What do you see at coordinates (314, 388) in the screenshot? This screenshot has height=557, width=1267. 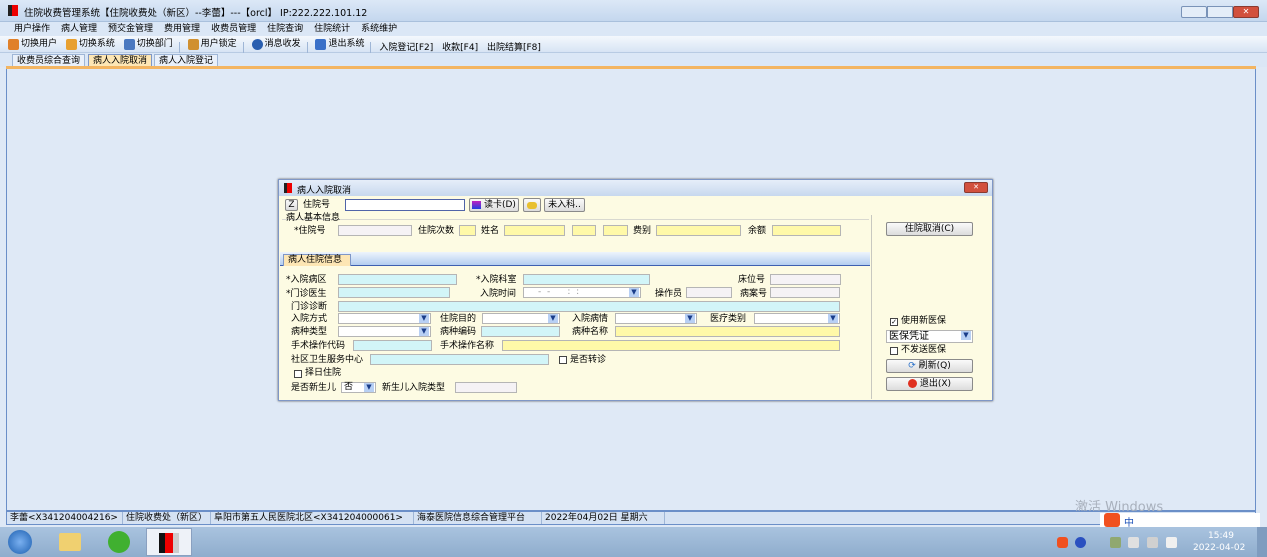 I see `newborn-label: 是否新生儿` at bounding box center [314, 388].